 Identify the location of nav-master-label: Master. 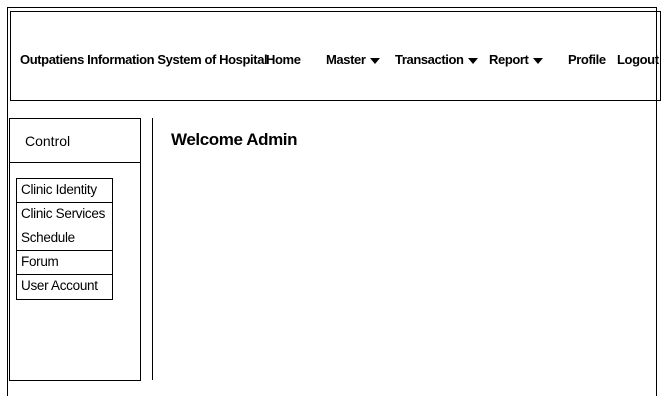
(346, 59).